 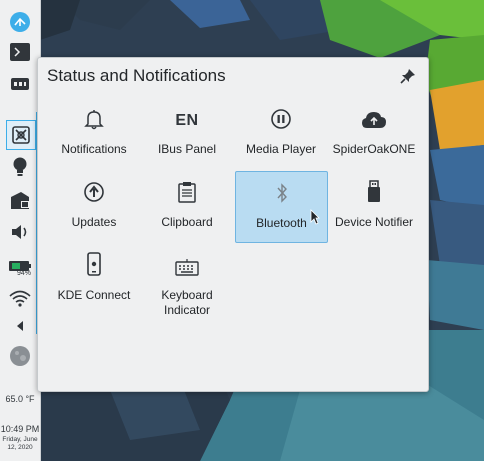 I want to click on keyboard-icon, so click(x=187, y=263).